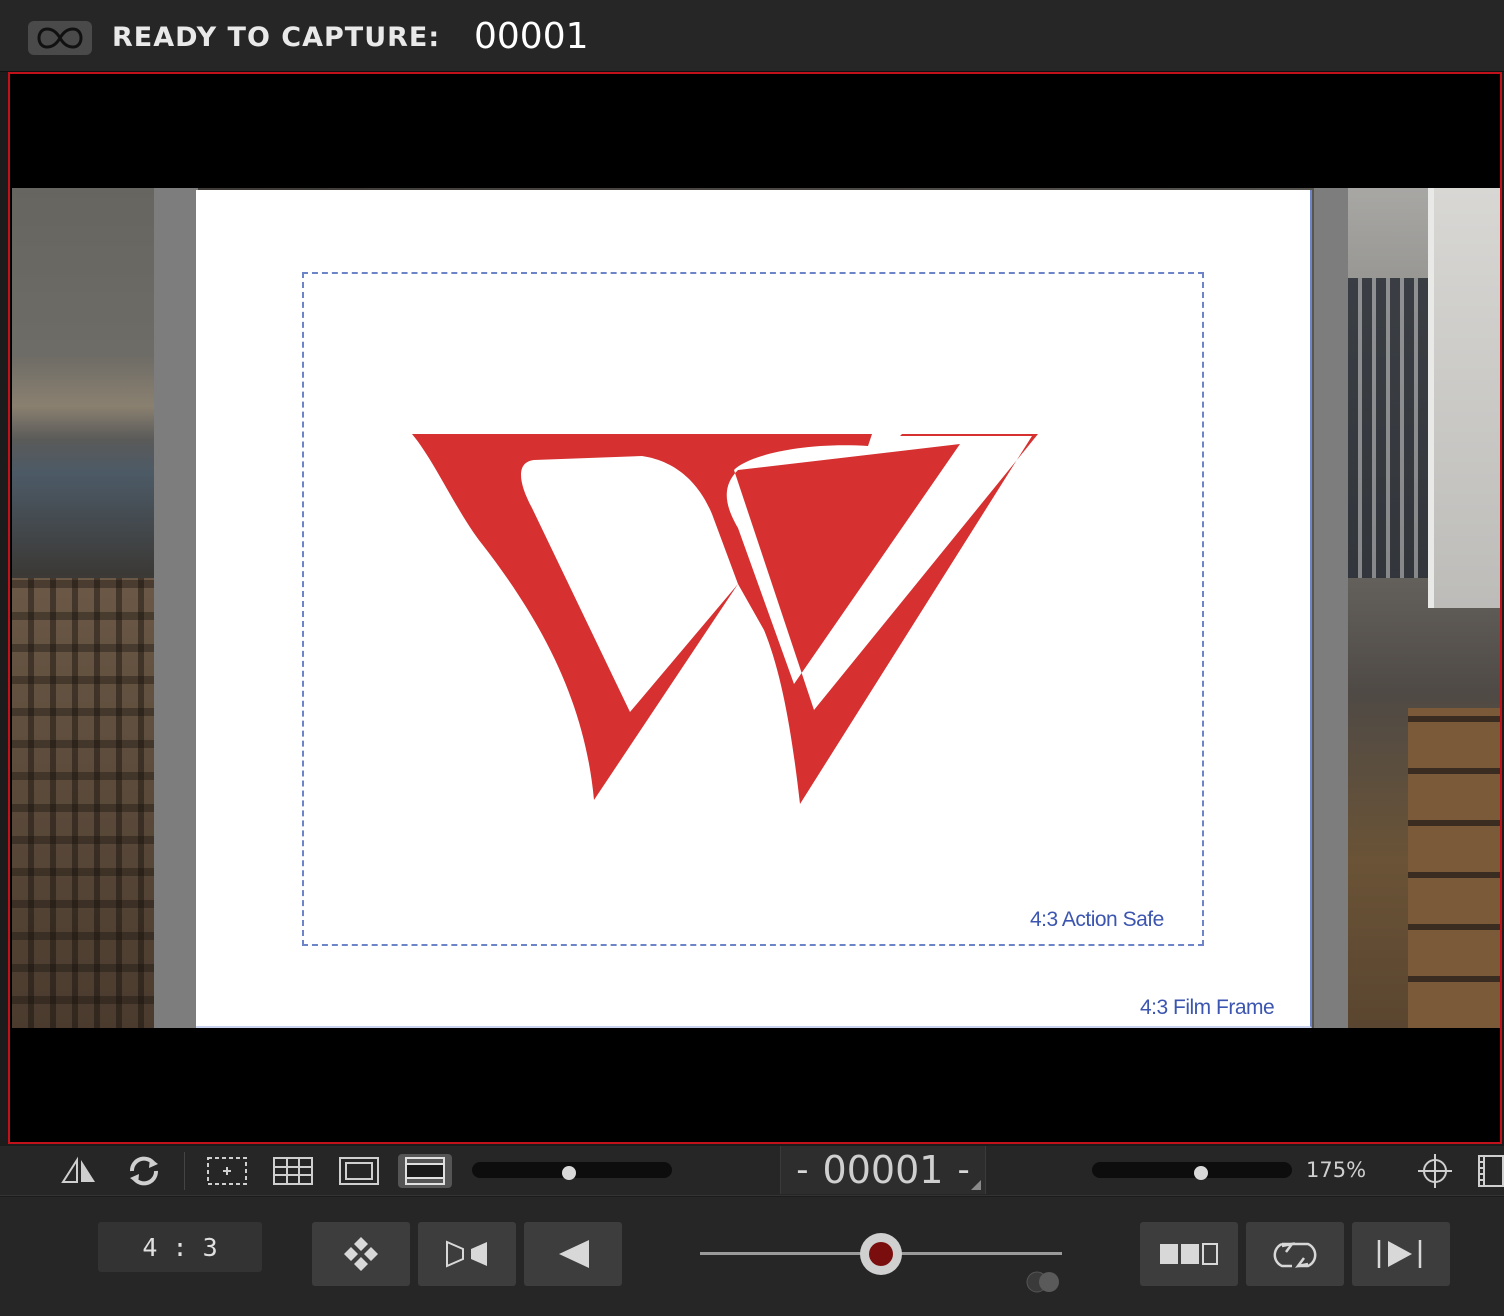  What do you see at coordinates (752, 1171) in the screenshot?
I see `viewer-toolbar: - 00001 - 175%` at bounding box center [752, 1171].